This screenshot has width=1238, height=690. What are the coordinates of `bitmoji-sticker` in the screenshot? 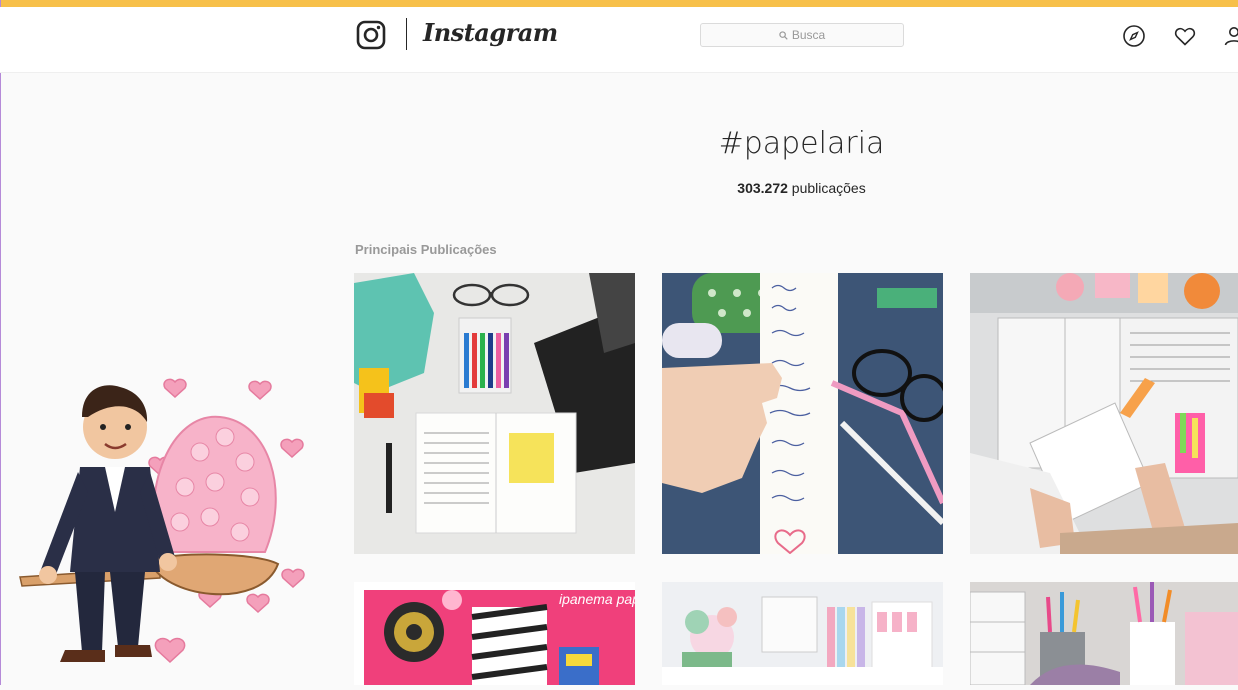 It's located at (160, 528).